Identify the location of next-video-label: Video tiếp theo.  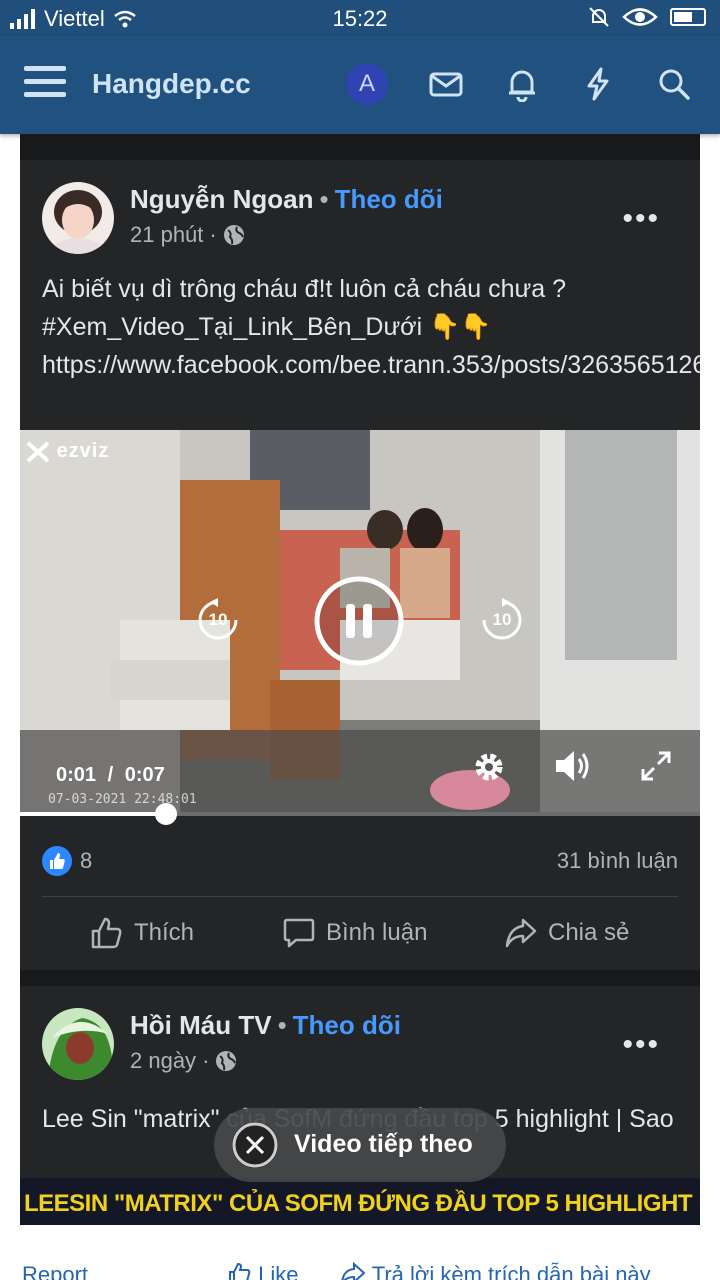
(383, 1144).